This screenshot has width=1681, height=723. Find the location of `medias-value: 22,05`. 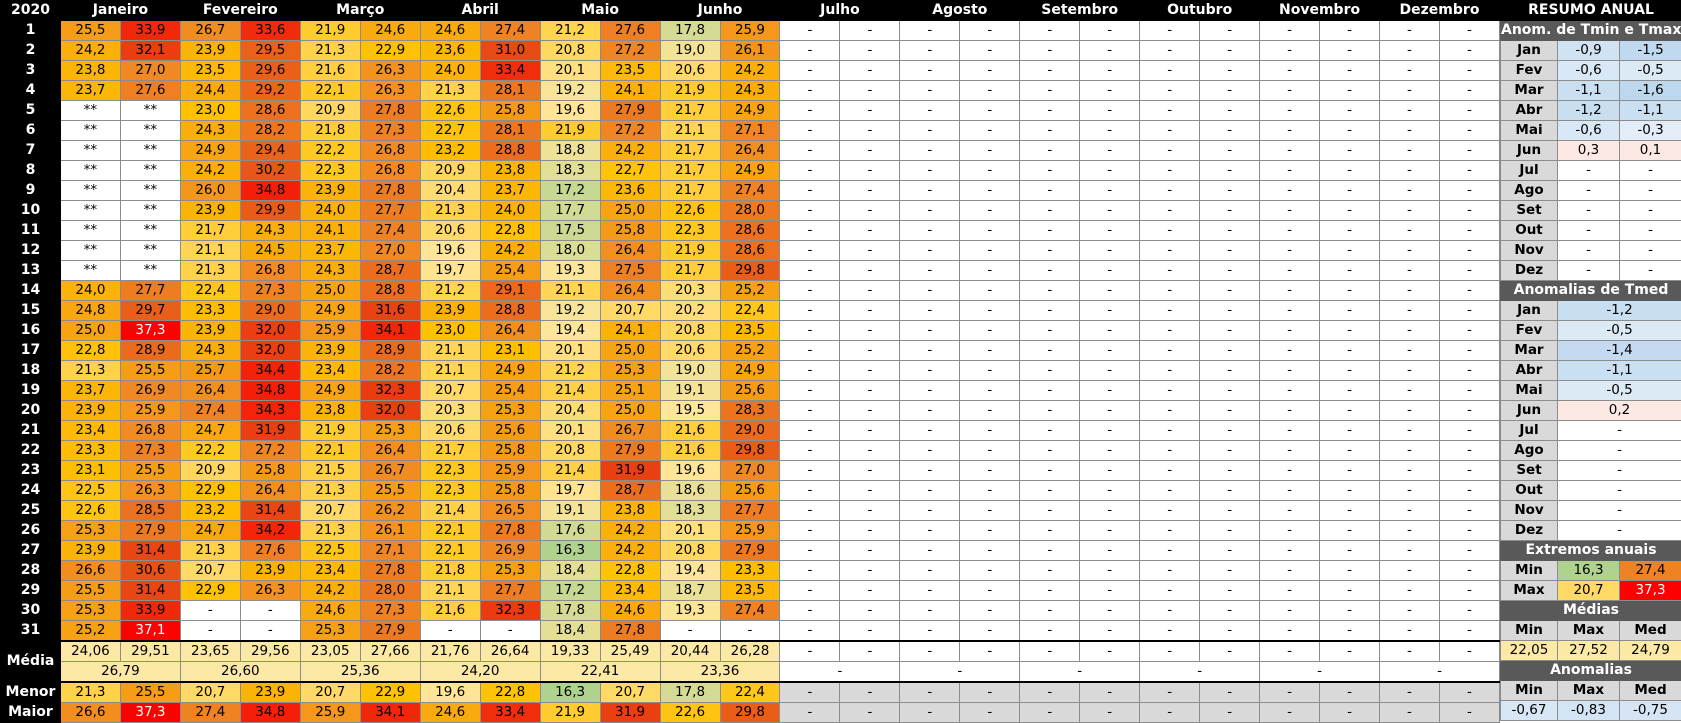

medias-value: 22,05 is located at coordinates (1529, 651).